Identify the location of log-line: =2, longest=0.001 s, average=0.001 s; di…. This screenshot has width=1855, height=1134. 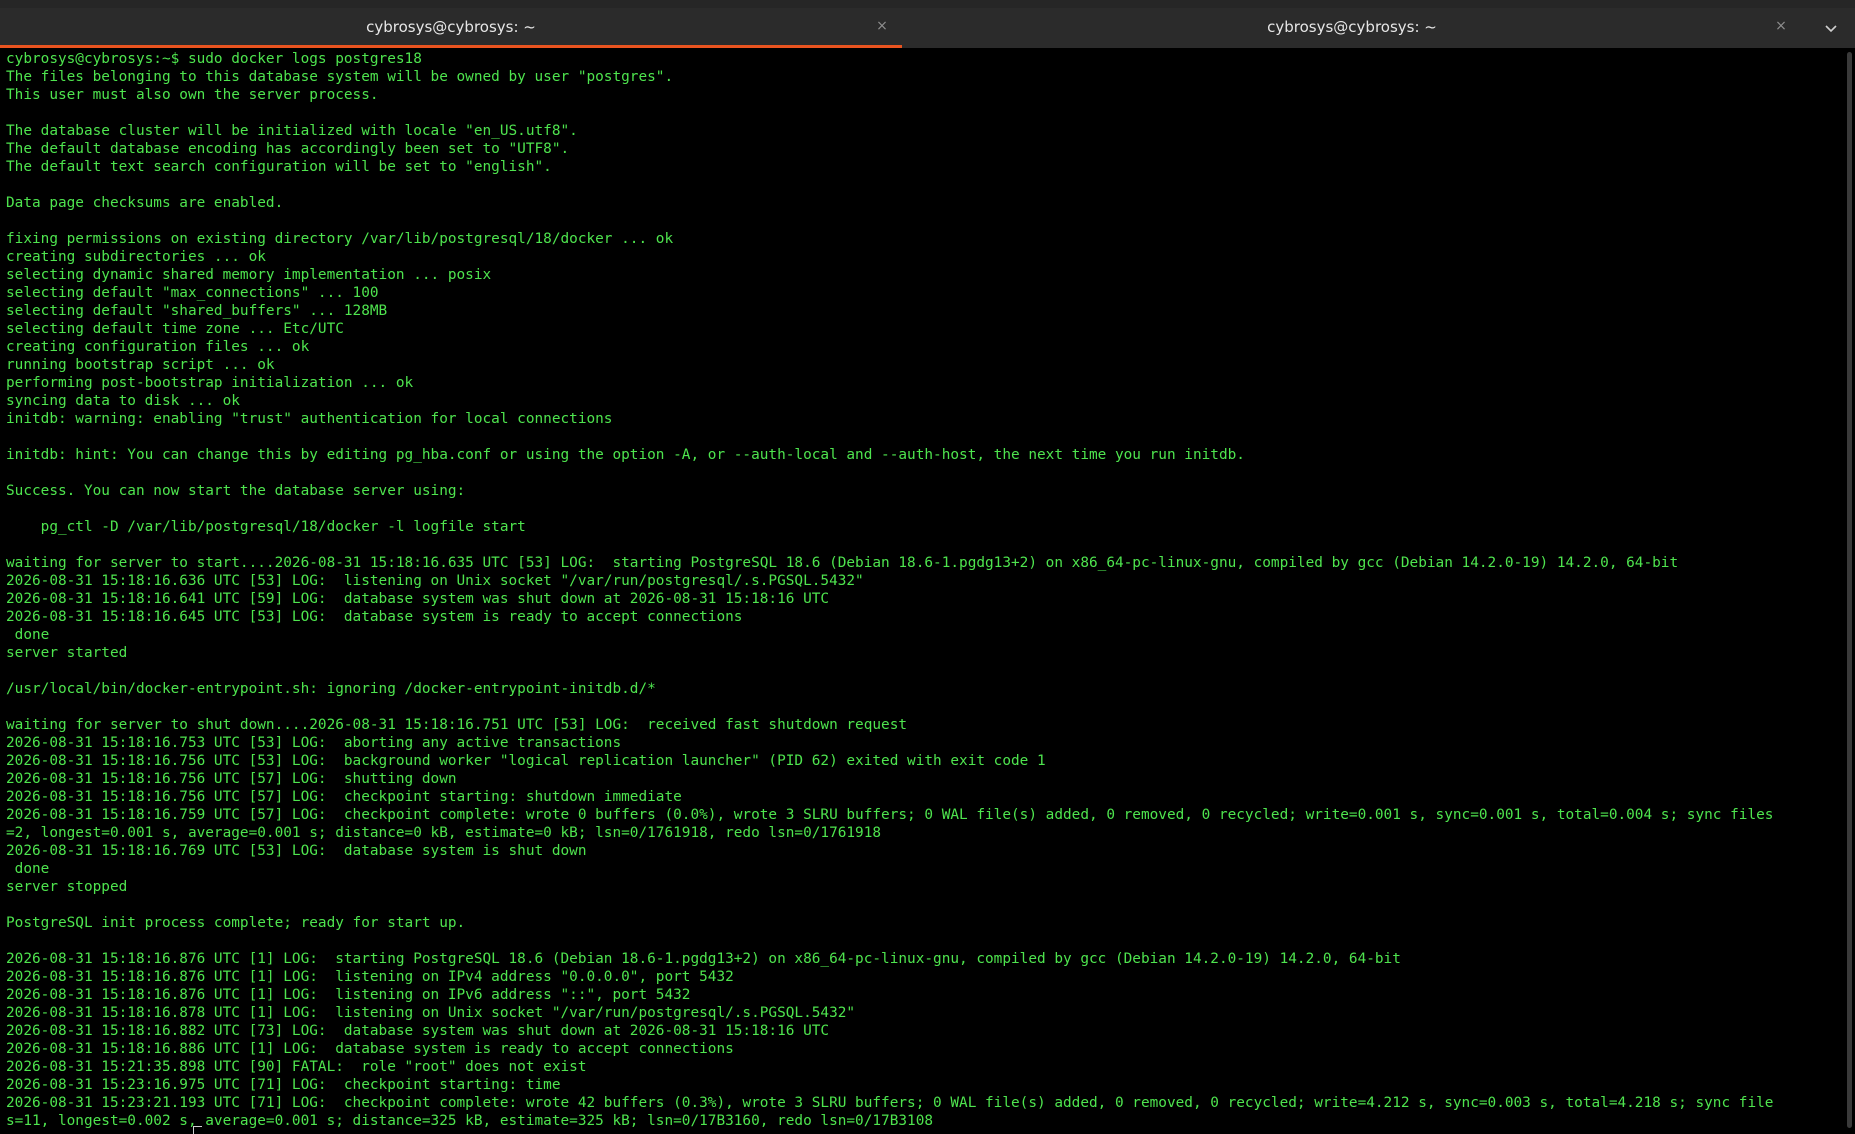
(444, 833).